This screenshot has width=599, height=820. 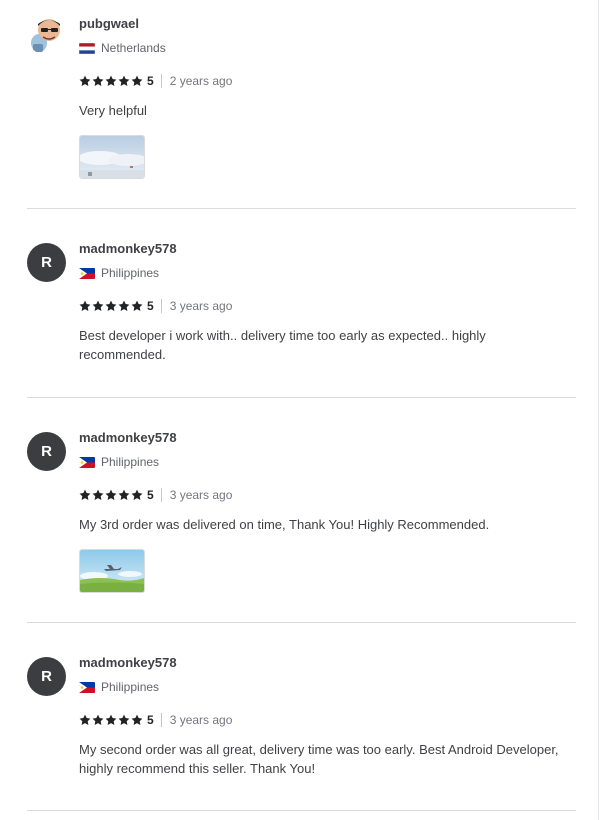 I want to click on avatar, so click(x=46, y=35).